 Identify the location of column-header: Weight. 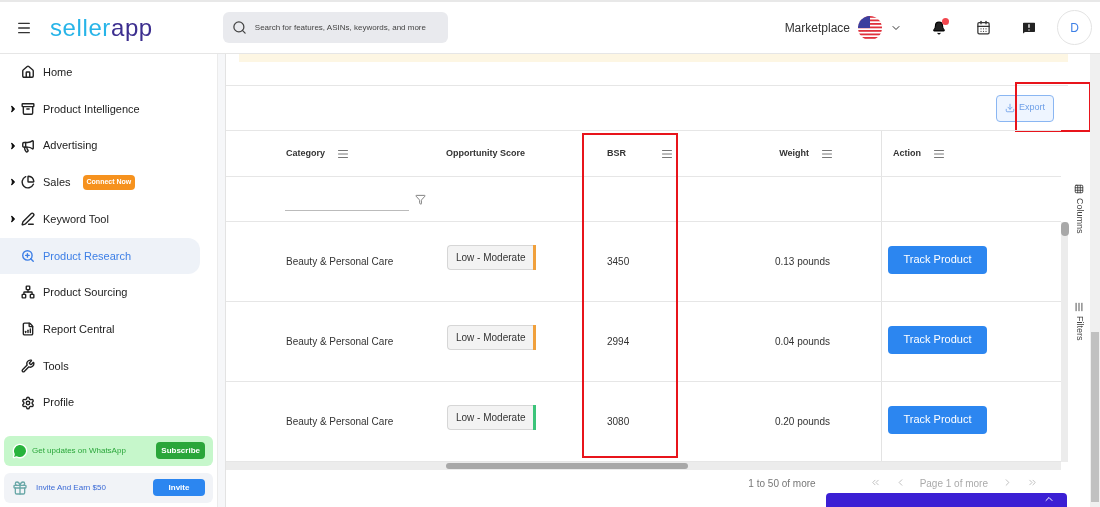
(794, 153).